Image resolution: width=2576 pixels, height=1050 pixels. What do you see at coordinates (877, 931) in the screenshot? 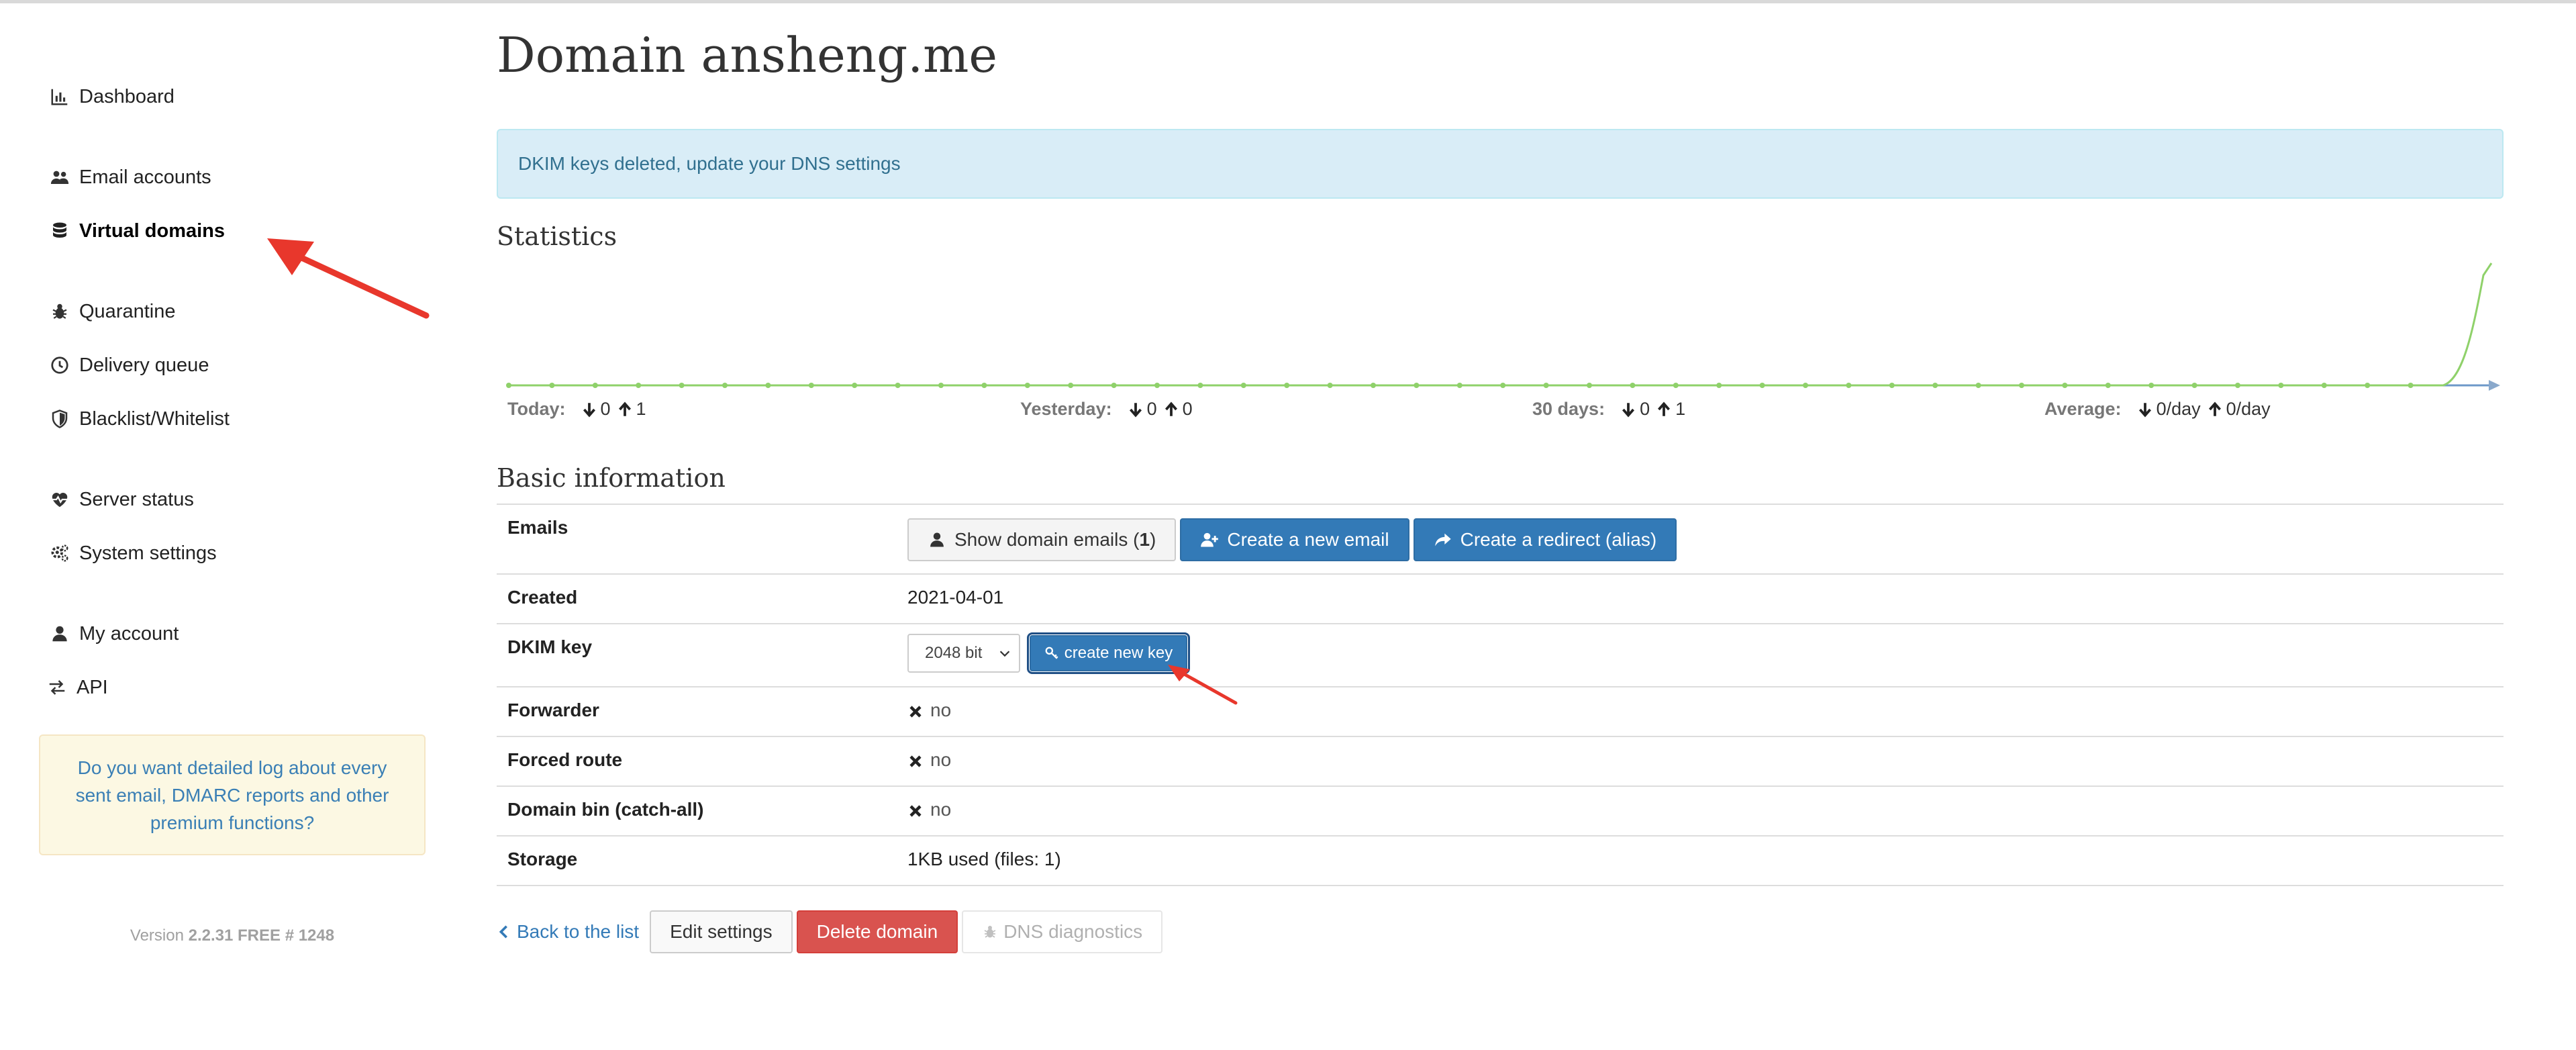
I see `delete-domain-button: Delete domain` at bounding box center [877, 931].